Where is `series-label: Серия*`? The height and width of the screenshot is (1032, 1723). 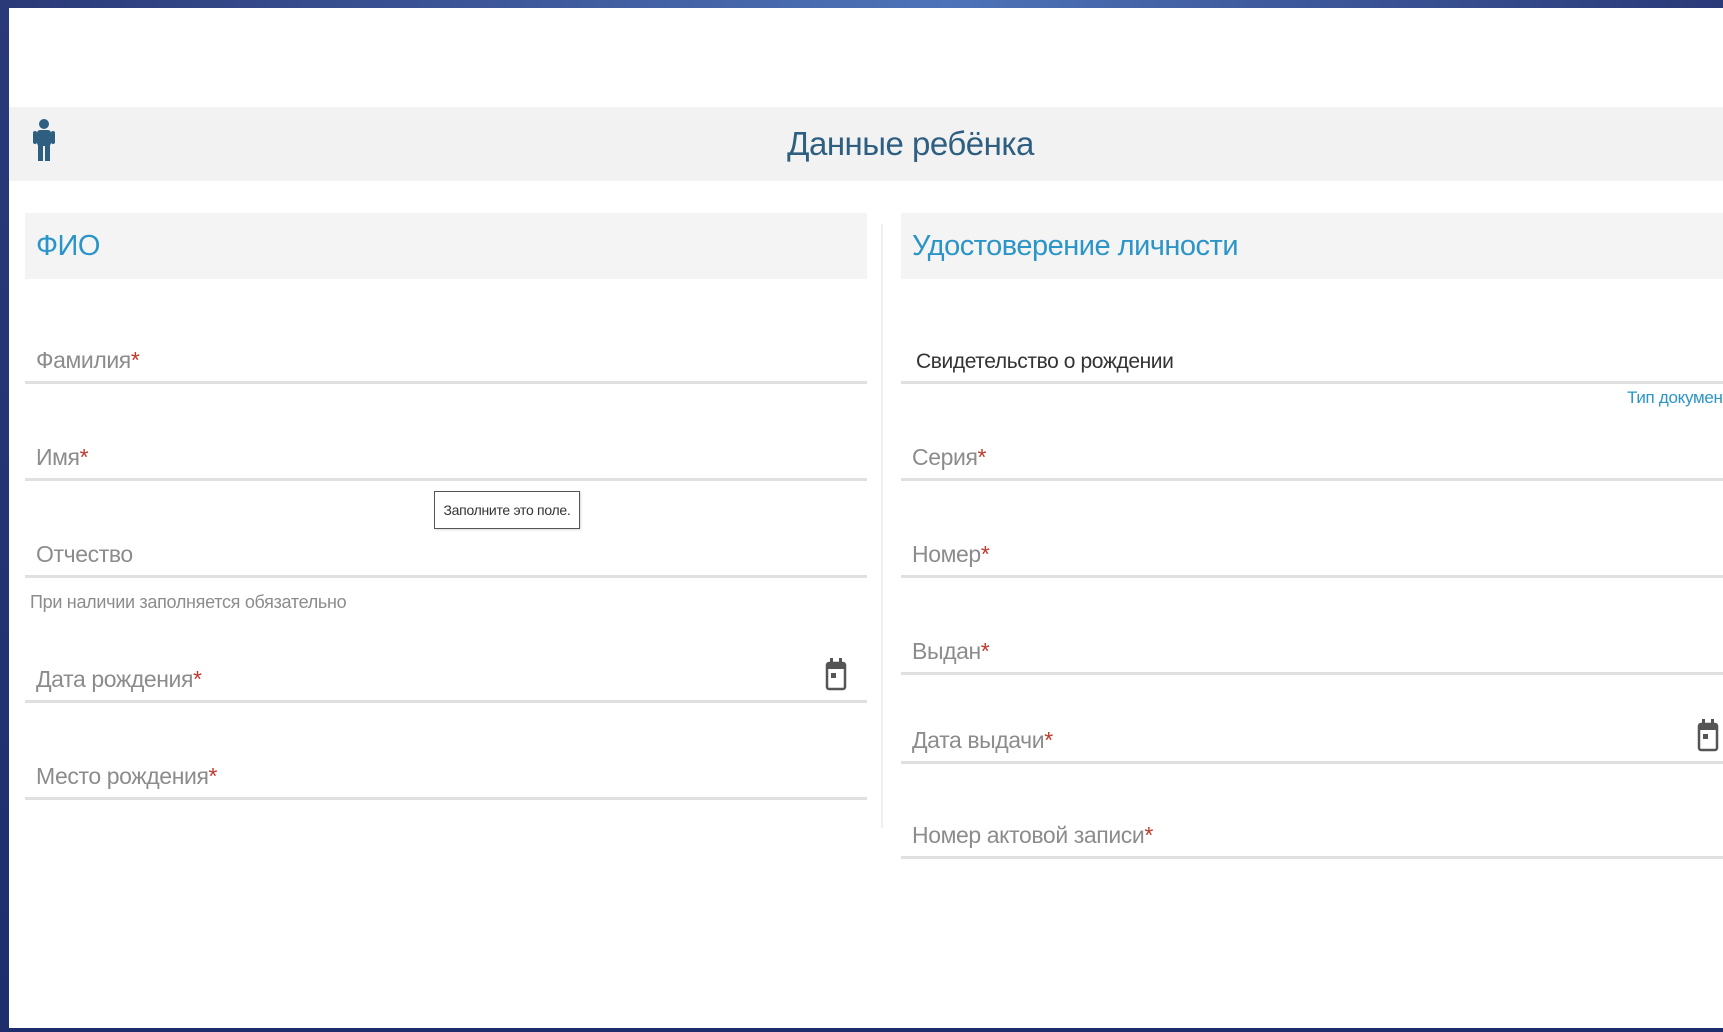
series-label: Серия* is located at coordinates (949, 457).